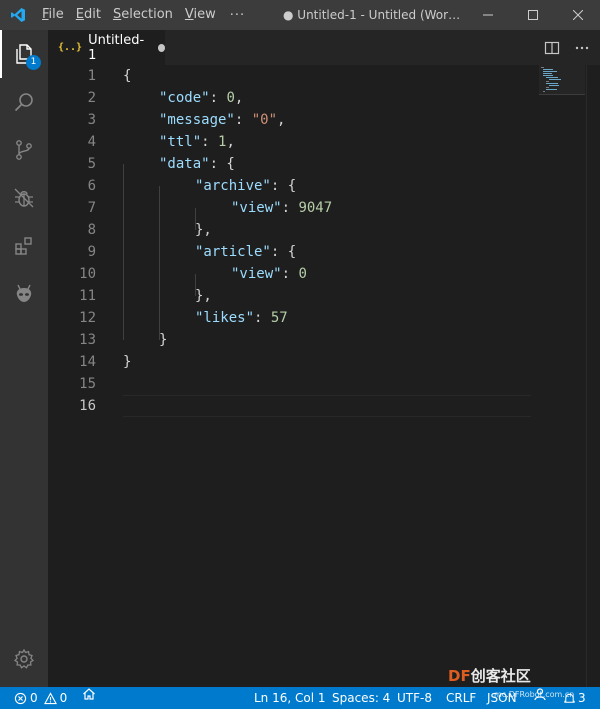 The height and width of the screenshot is (709, 600). Describe the element at coordinates (24, 54) in the screenshot. I see `activity-explorer: 1` at that location.